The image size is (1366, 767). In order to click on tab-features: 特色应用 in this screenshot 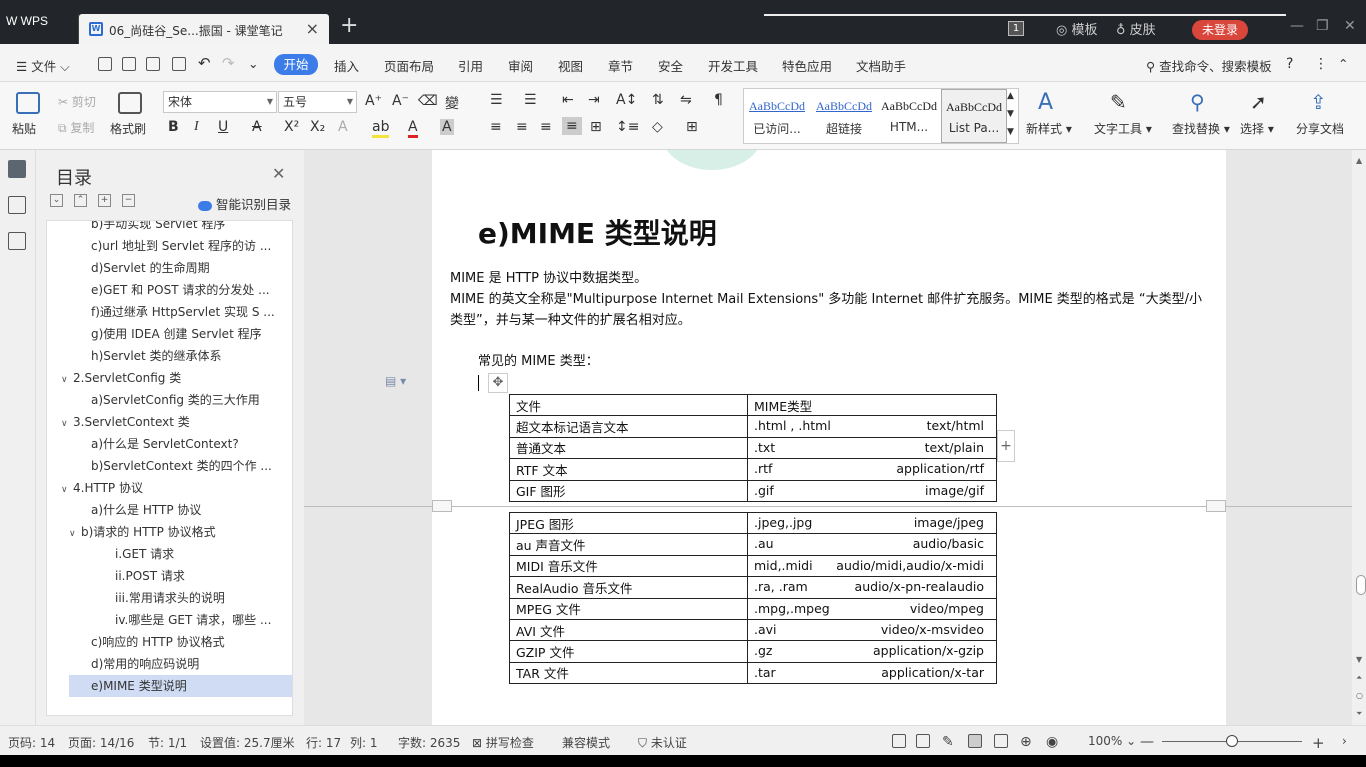, I will do `click(807, 65)`.